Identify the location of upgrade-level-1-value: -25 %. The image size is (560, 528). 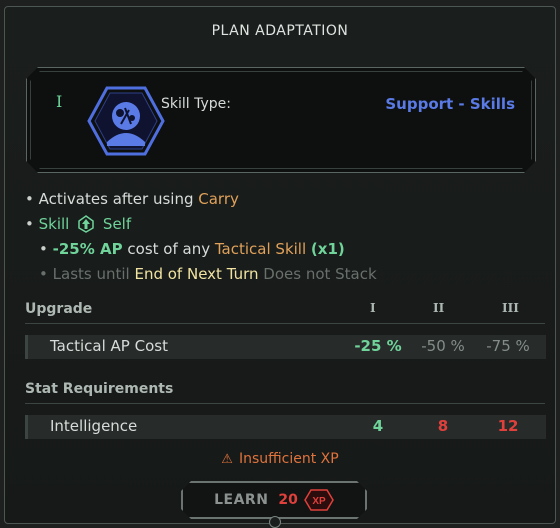
(378, 346).